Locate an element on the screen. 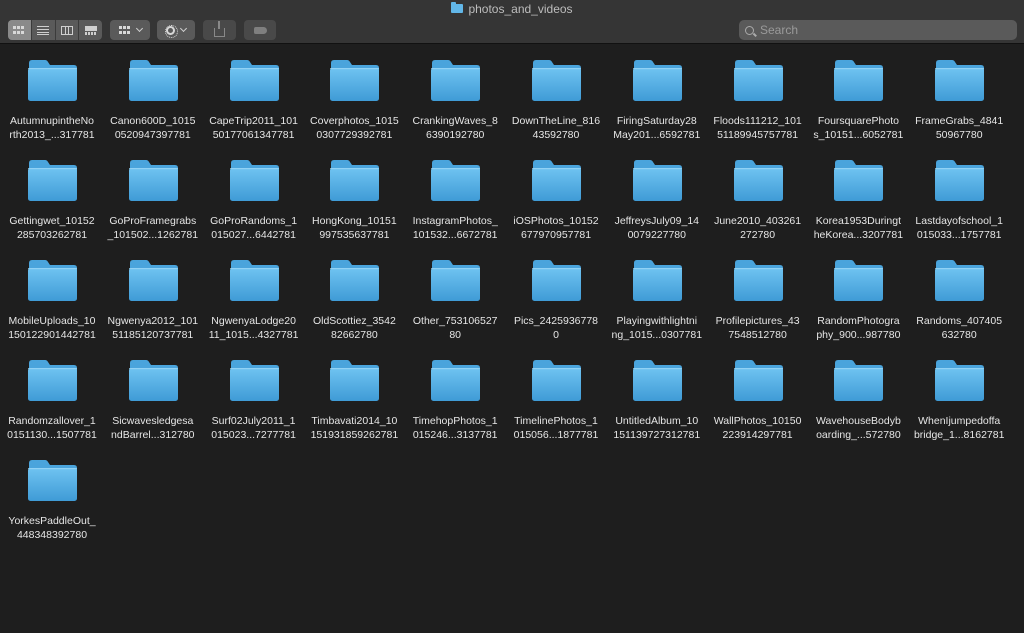 The image size is (1024, 633). folder-label-line2: 150122901442781 is located at coordinates (52, 335).